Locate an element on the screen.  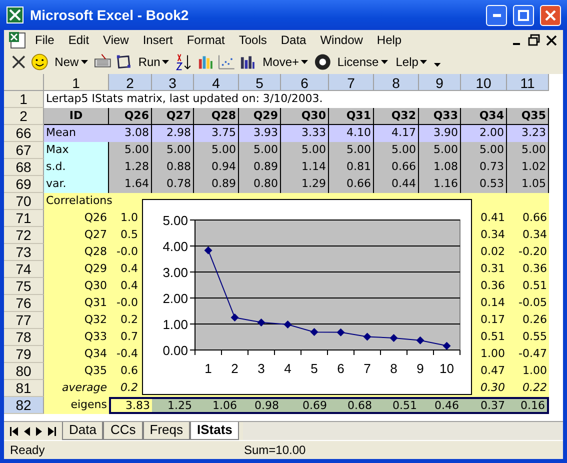
table-cell: 2.00 is located at coordinates (484, 133).